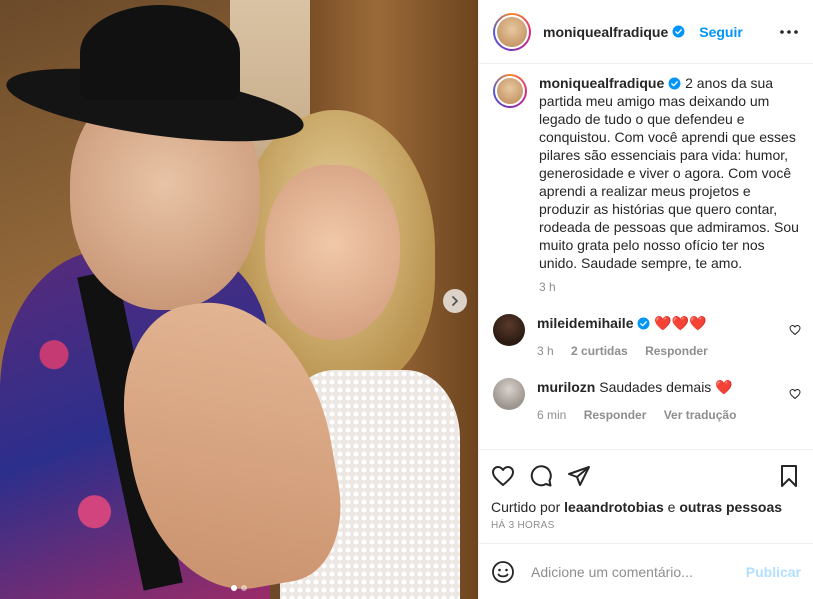 This screenshot has height=599, width=813. What do you see at coordinates (332, 252) in the screenshot?
I see `photo-face-right` at bounding box center [332, 252].